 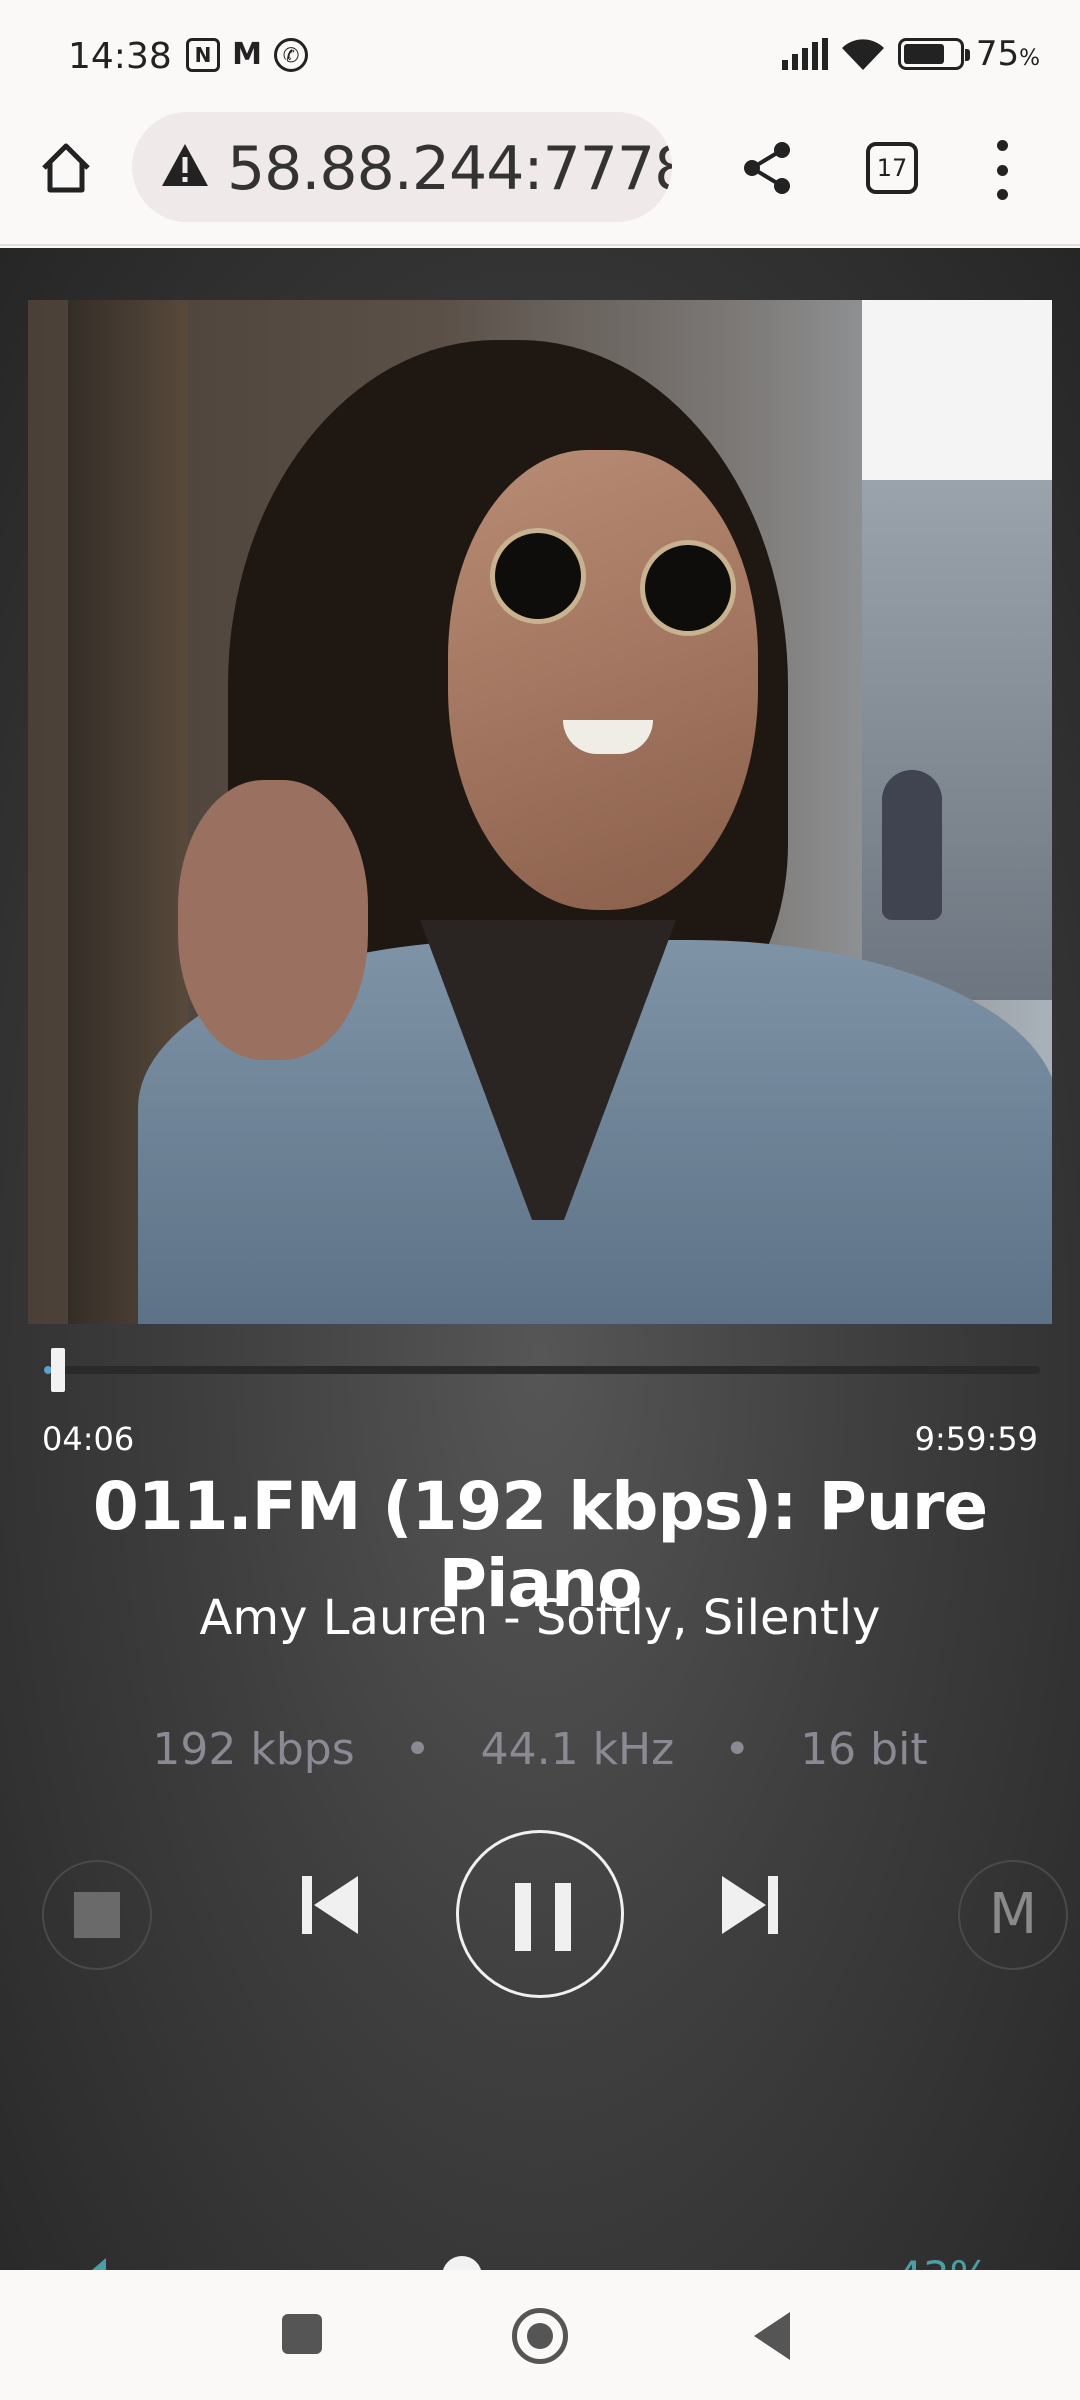 I want to click on stream-info: 192 kbps • 44.1 kHz • 16 bit, so click(x=540, y=1749).